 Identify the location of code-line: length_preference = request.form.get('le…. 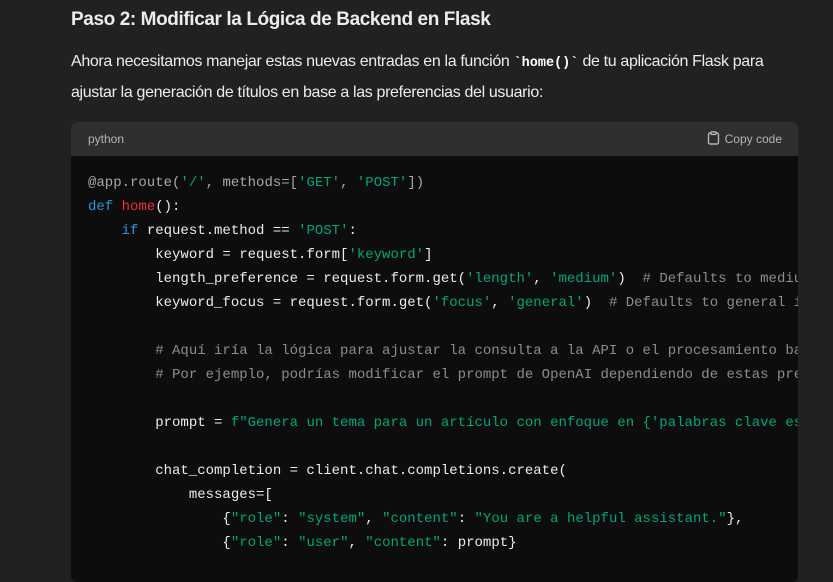
(443, 279).